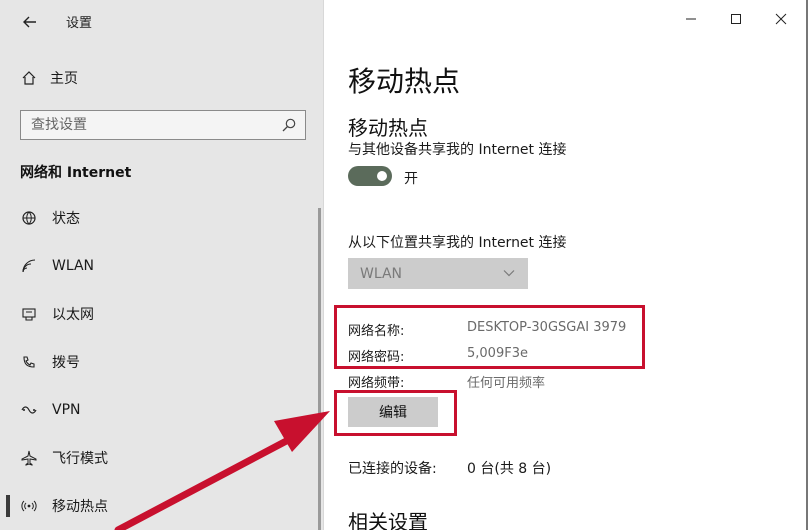 This screenshot has height=530, width=808. I want to click on search-icon, so click(289, 125).